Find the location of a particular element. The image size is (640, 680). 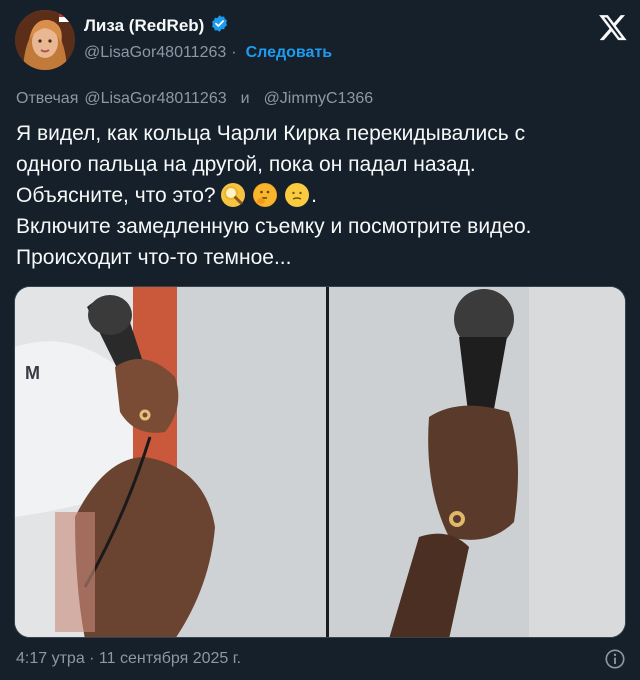

x-logo-icon is located at coordinates (613, 27).